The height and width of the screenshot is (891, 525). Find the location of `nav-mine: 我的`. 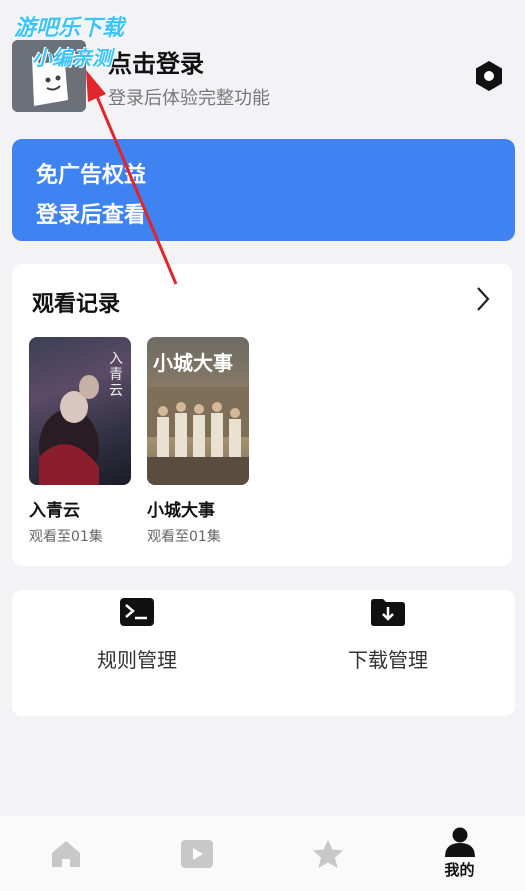

nav-mine: 我的 is located at coordinates (459, 853).